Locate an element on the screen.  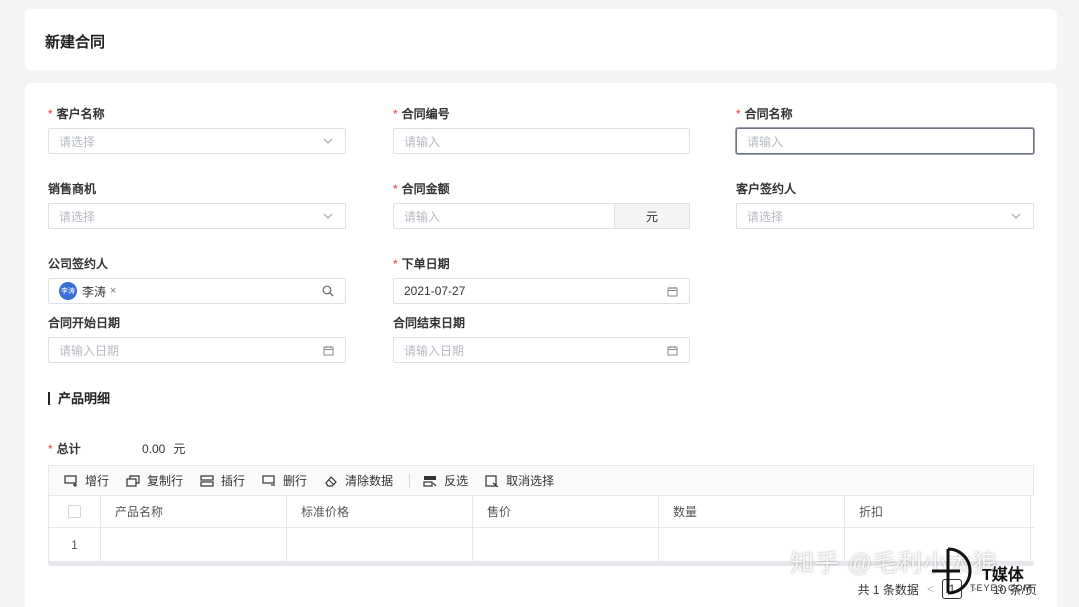
eraser-icon is located at coordinates (331, 481).